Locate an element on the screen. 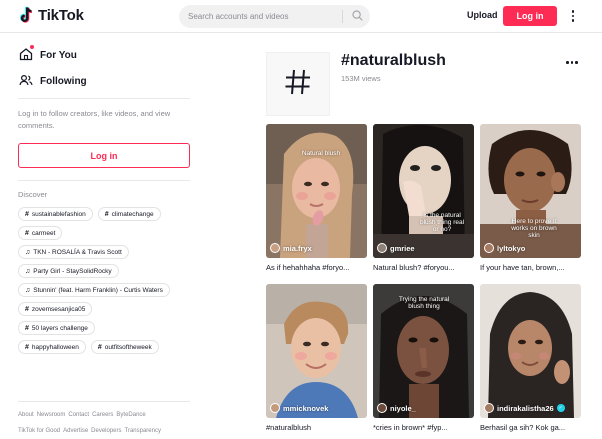 This screenshot has width=602, height=439. footer-link: TikTok for Good is located at coordinates (39, 431).